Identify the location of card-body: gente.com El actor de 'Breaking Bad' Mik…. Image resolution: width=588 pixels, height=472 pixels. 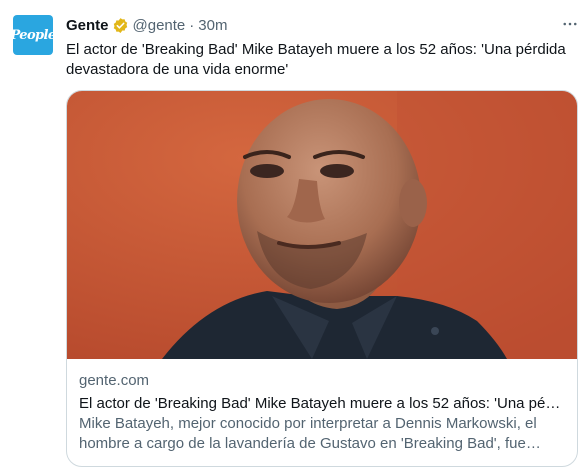
(322, 412).